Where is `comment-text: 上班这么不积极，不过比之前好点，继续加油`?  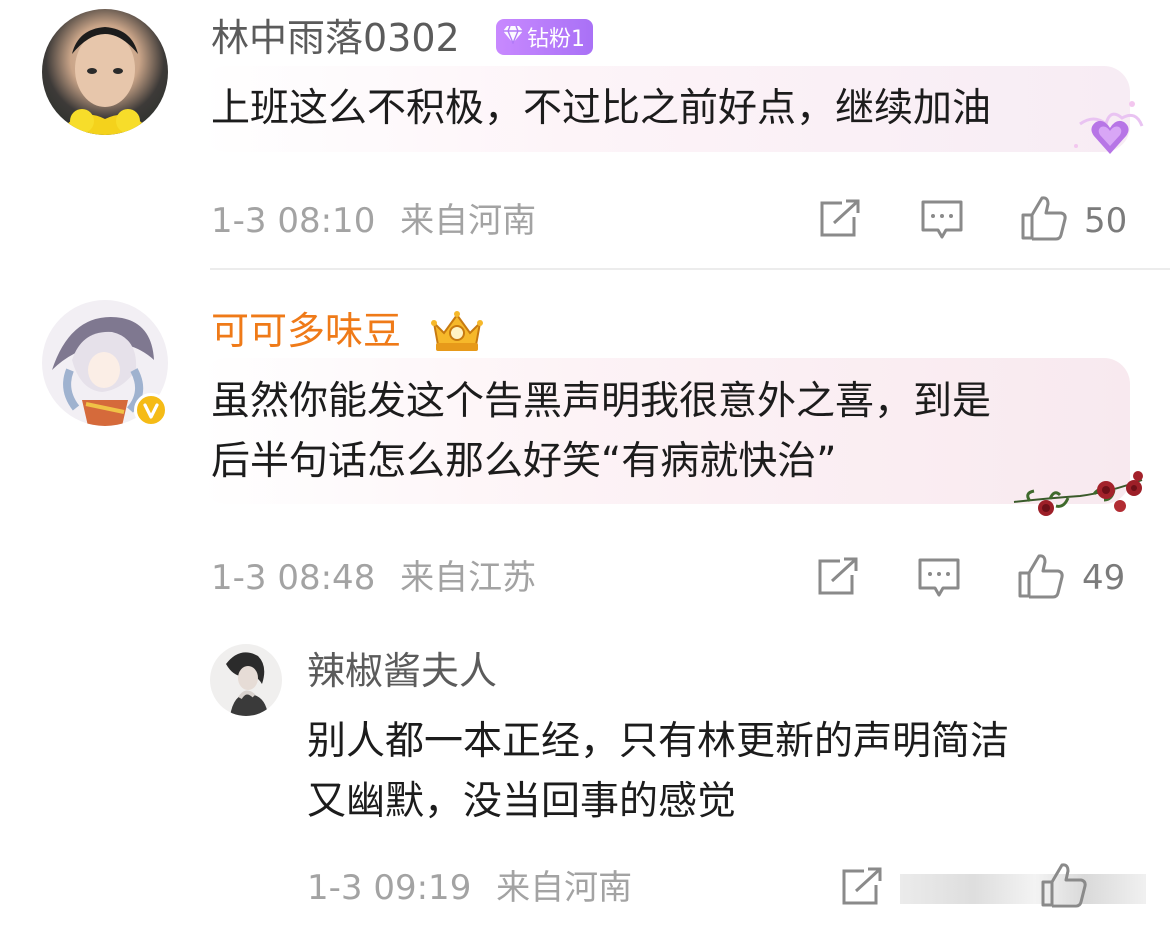 comment-text: 上班这么不积极，不过比之前好点，继续加油 is located at coordinates (601, 108).